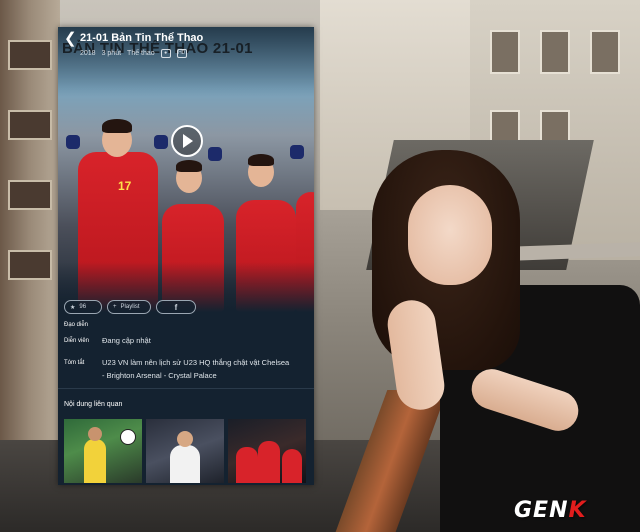 This screenshot has width=640, height=532. I want to click on summary-label: Tóm tắt, so click(74, 363).